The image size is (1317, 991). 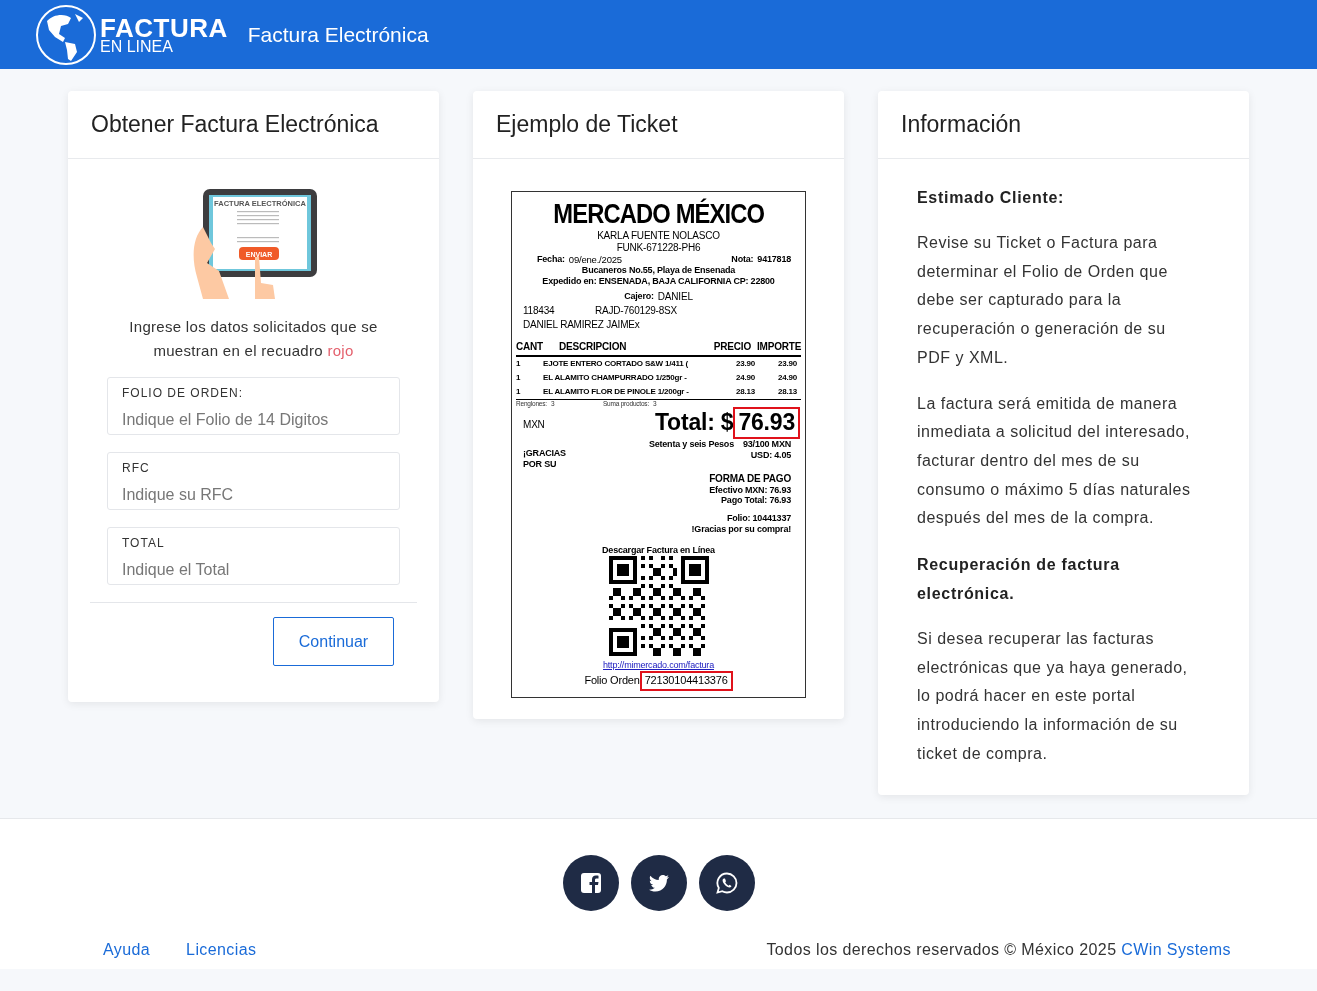 What do you see at coordinates (756, 501) in the screenshot?
I see `receipt-text: Pago Total: 76.93` at bounding box center [756, 501].